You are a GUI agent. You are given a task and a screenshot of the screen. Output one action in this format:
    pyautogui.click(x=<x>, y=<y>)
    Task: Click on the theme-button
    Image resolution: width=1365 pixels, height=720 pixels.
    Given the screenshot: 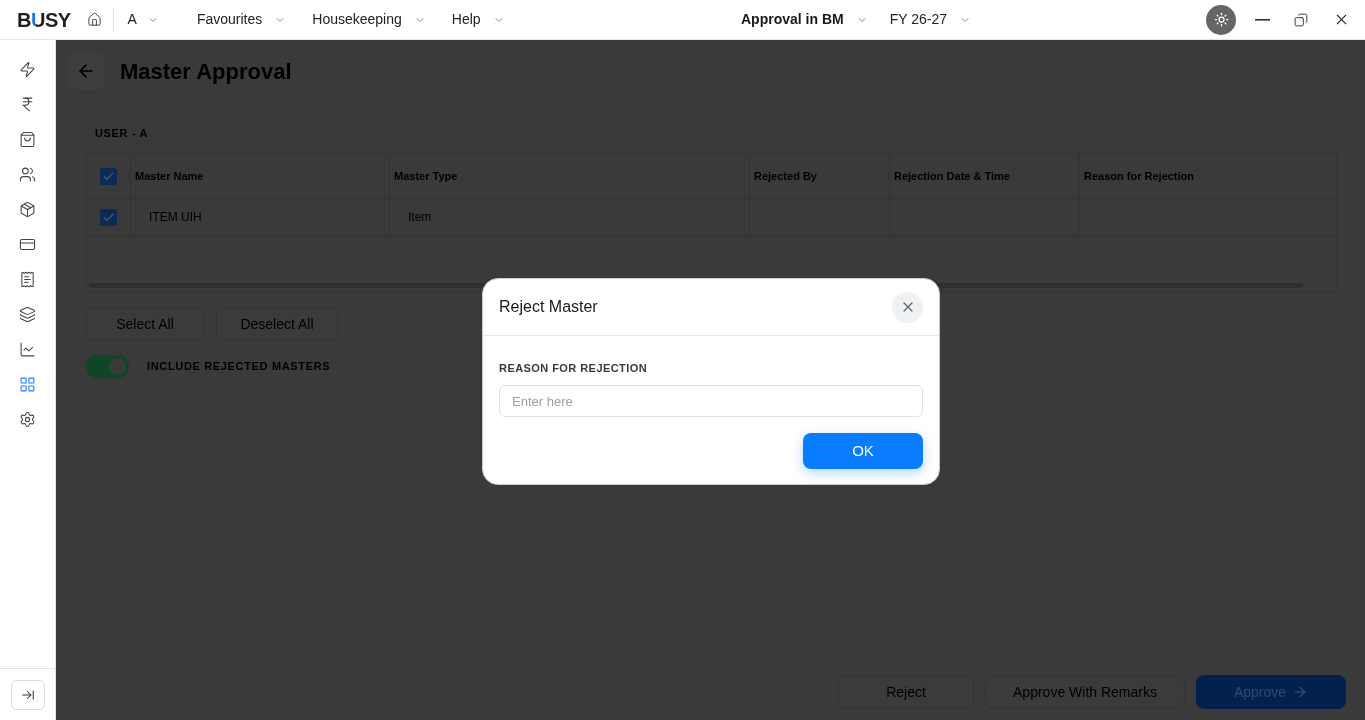 What is the action you would take?
    pyautogui.click(x=1221, y=19)
    